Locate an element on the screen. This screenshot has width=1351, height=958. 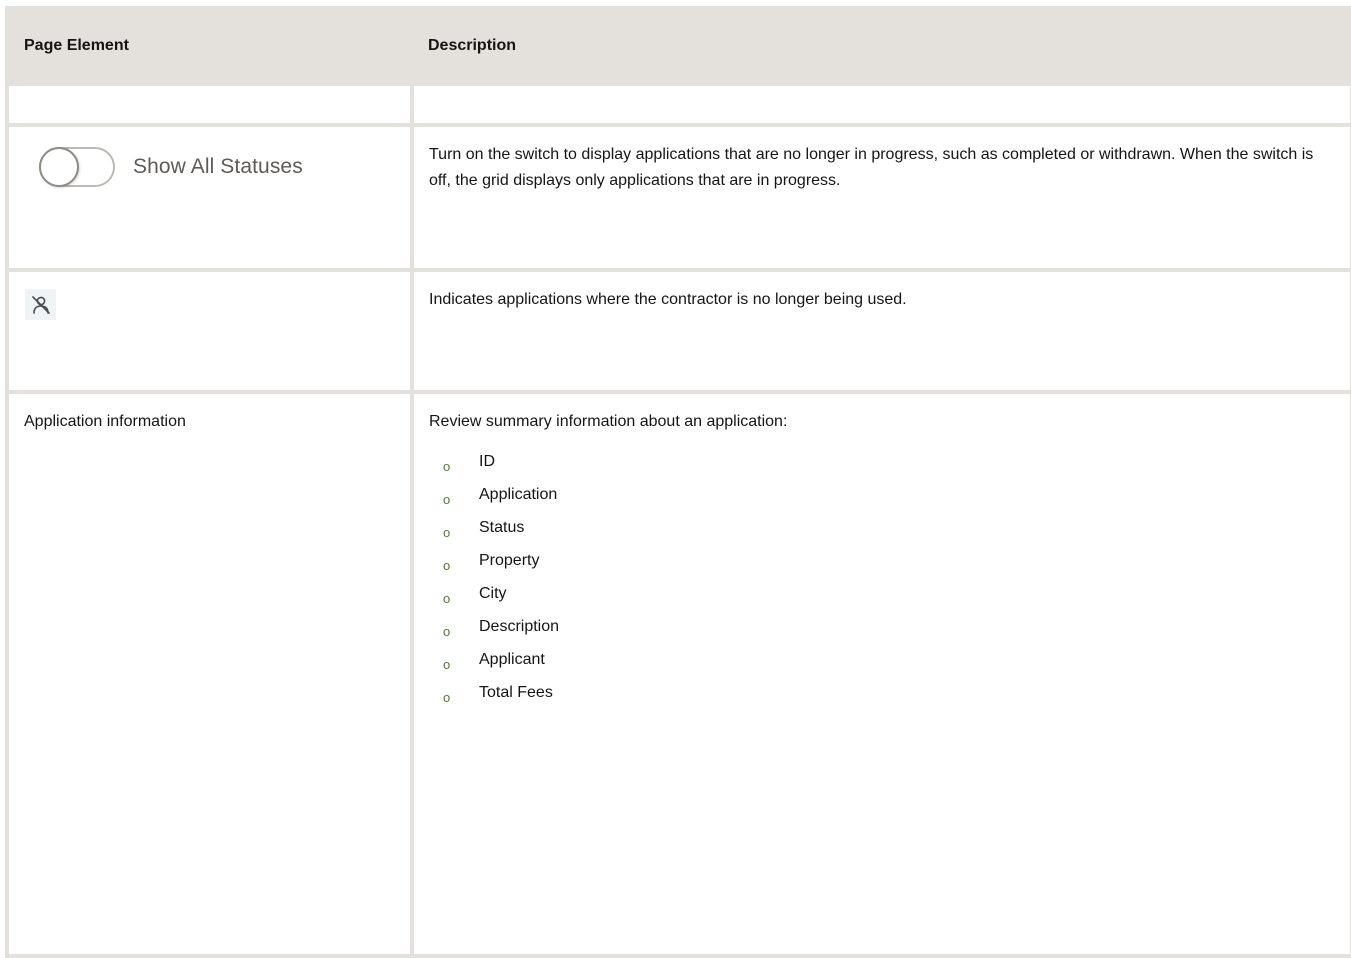
list-item: o Application is located at coordinates (880, 498).